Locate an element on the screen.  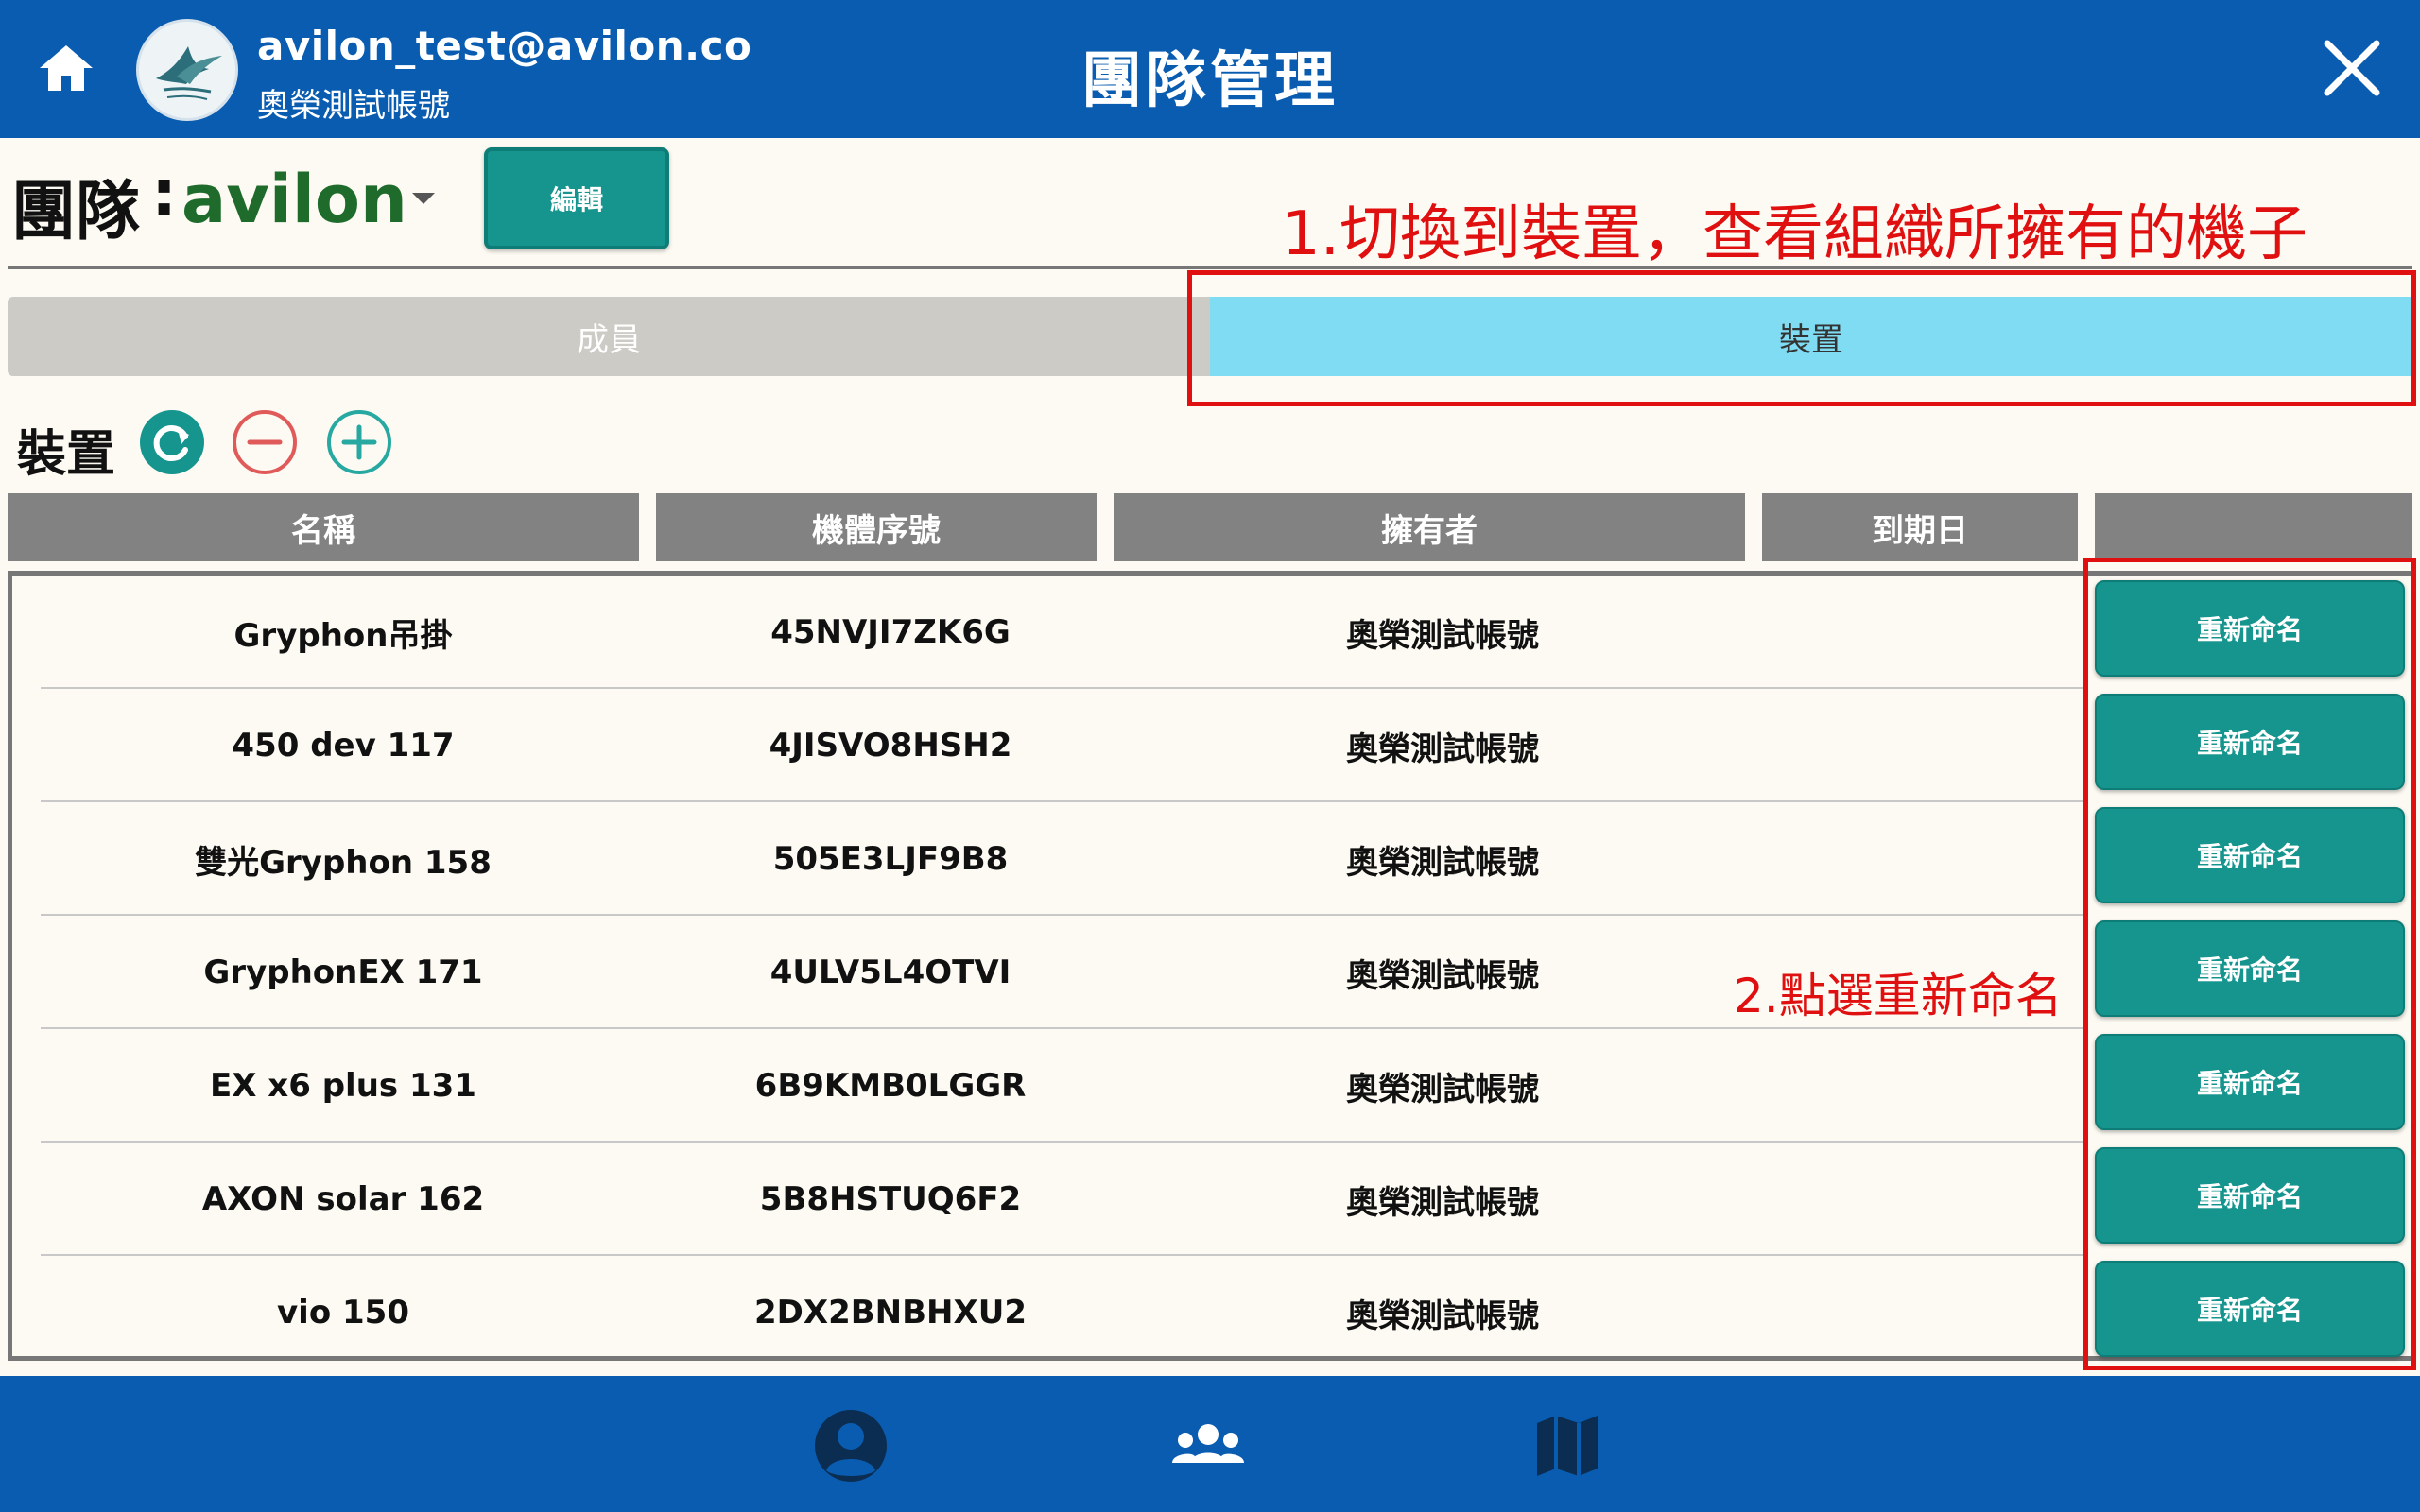
column-header-name: 名稱 is located at coordinates (323, 527).